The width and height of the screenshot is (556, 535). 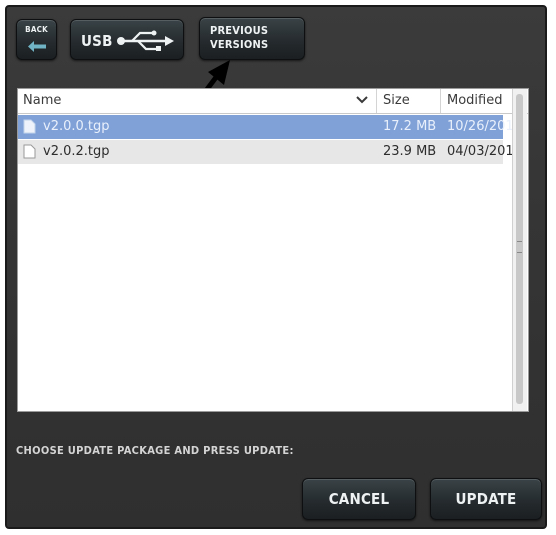 I want to click on previous-versions-label-line2: VERSIONS, so click(x=239, y=44).